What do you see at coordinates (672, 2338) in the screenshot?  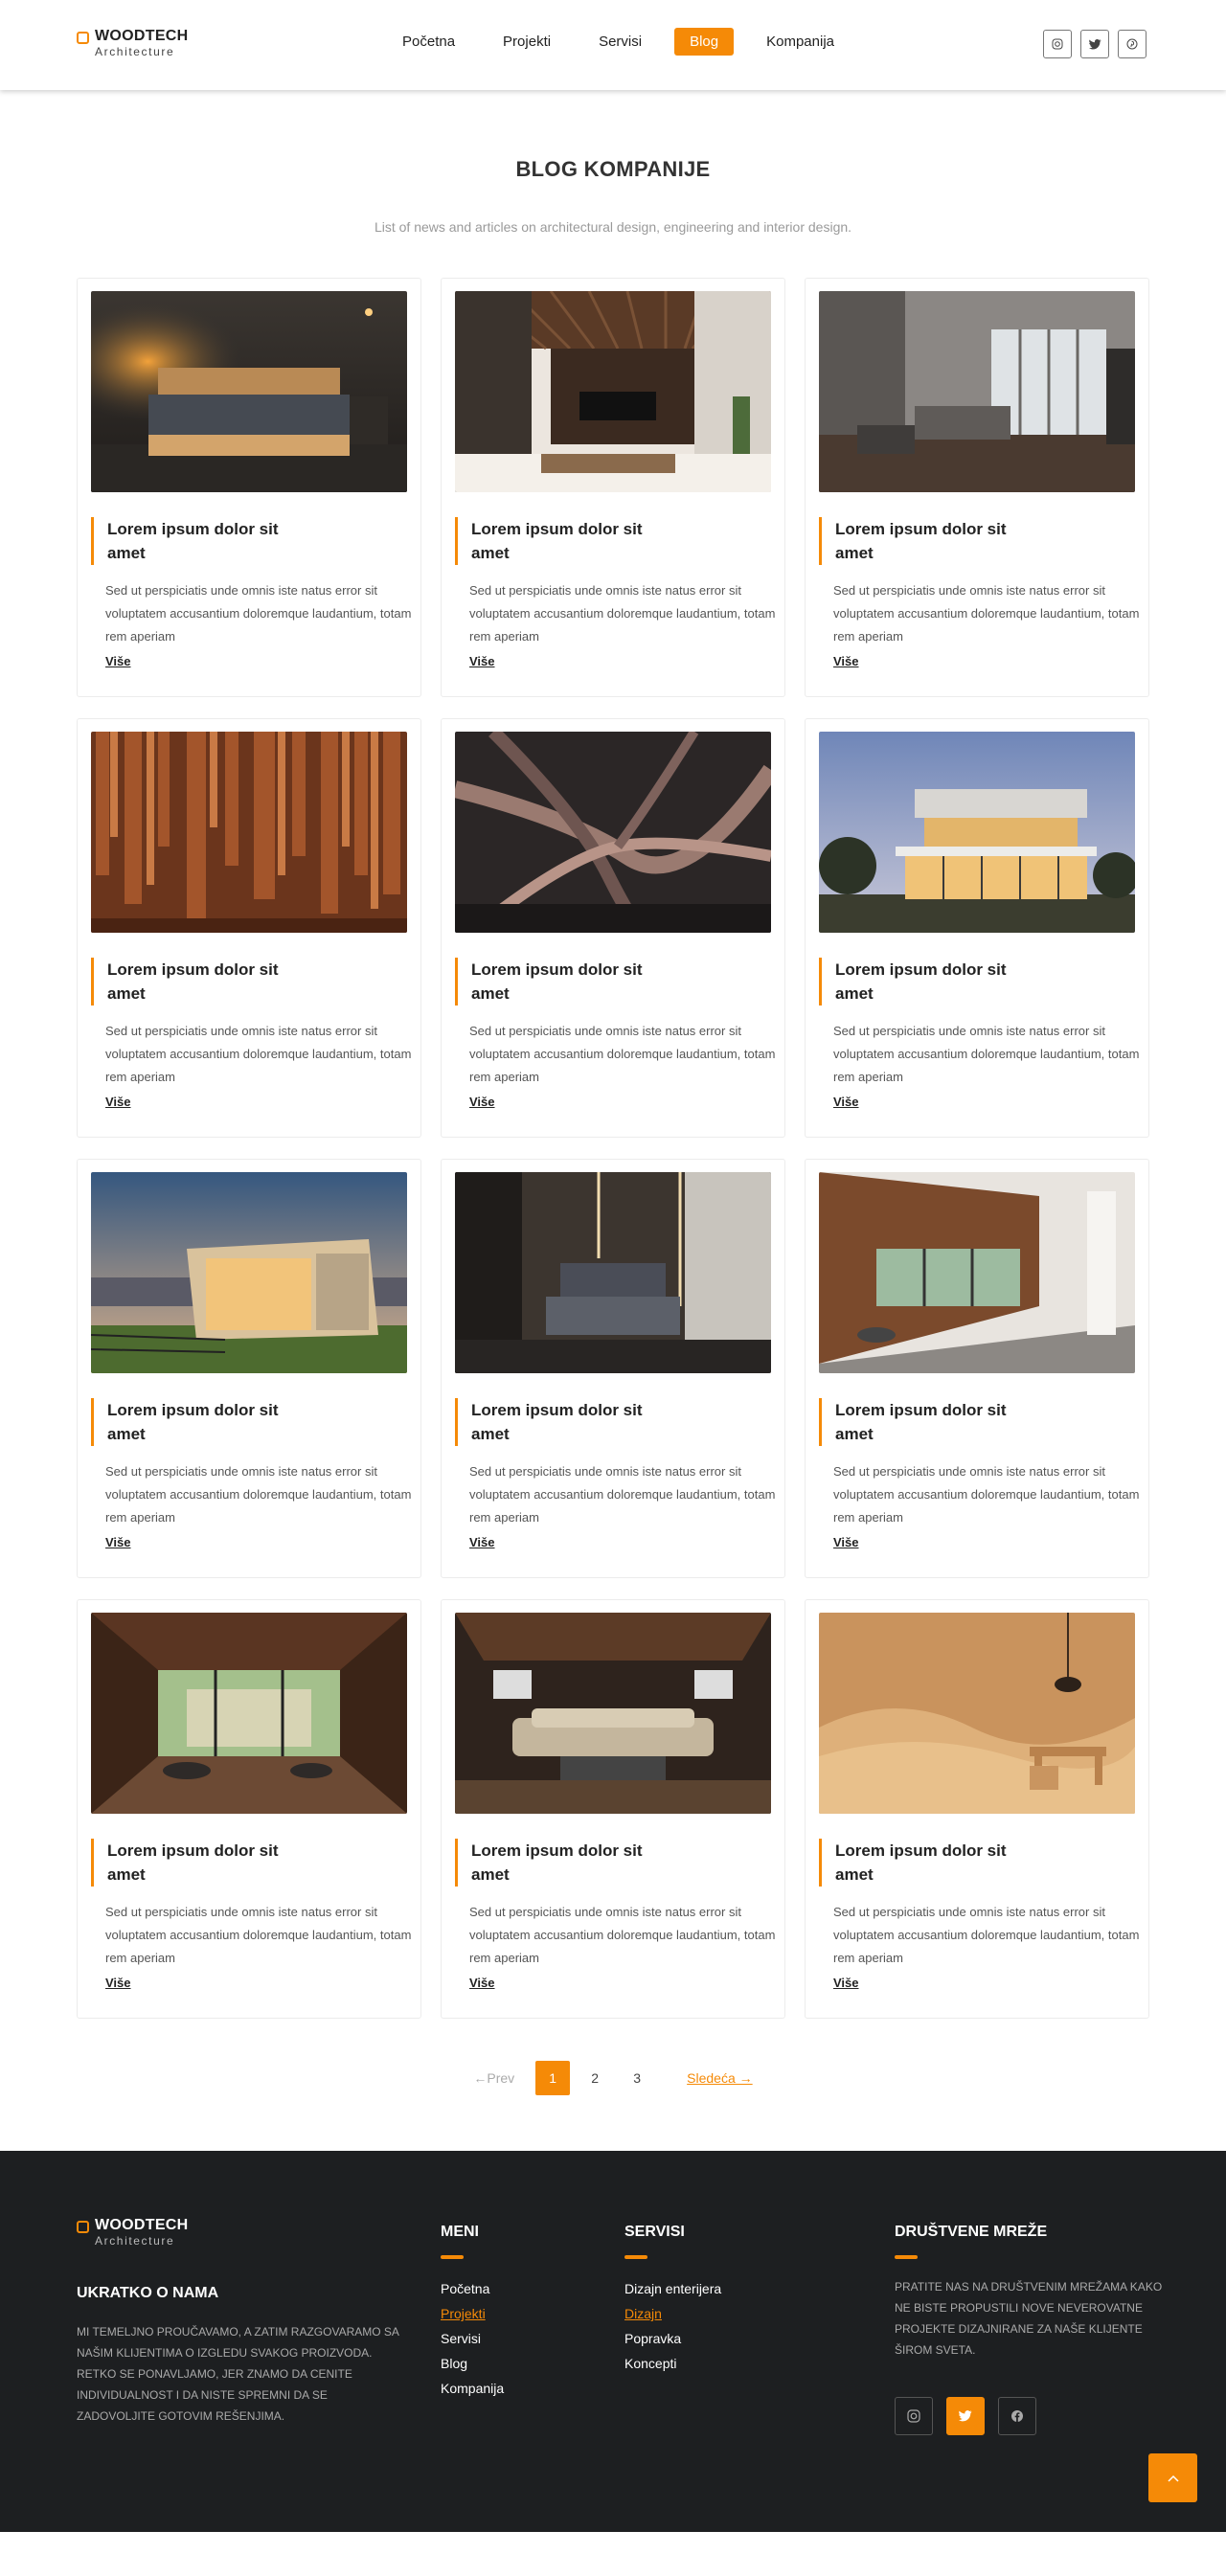 I see `footer-link-popravka: Popravka` at bounding box center [672, 2338].